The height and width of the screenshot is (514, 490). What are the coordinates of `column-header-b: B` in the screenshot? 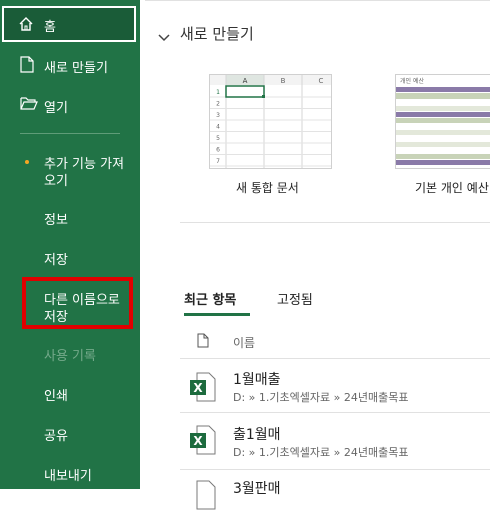 It's located at (283, 81).